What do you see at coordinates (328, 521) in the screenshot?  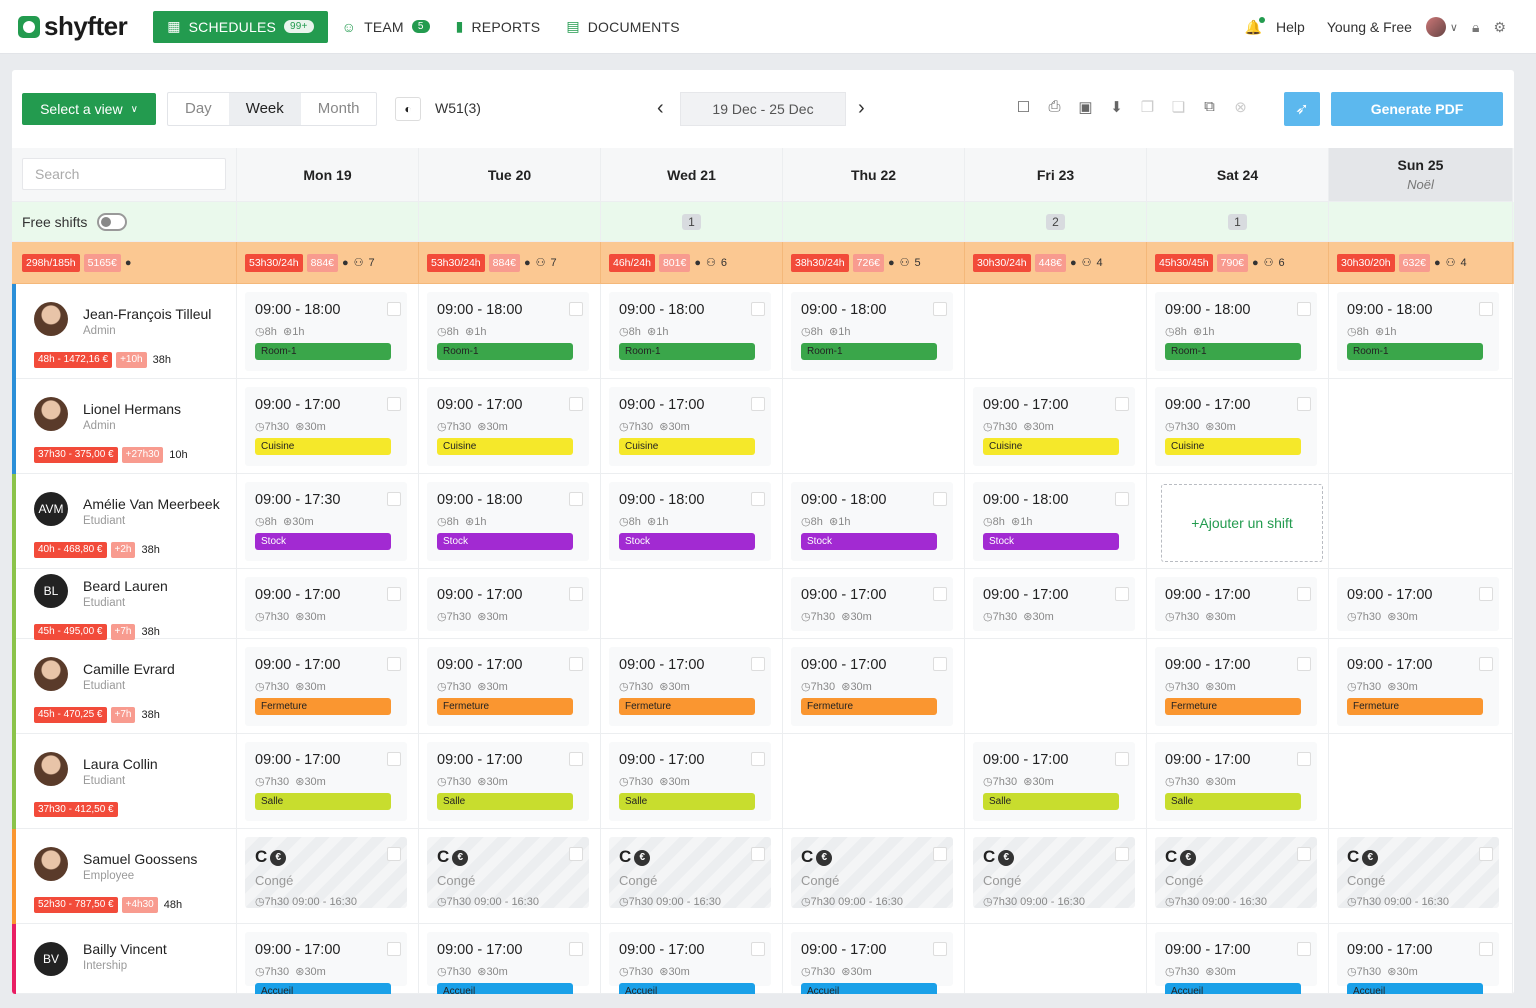 I see `day-cell: 09:00 - 17:30 ◷8h ⊛30m Stock` at bounding box center [328, 521].